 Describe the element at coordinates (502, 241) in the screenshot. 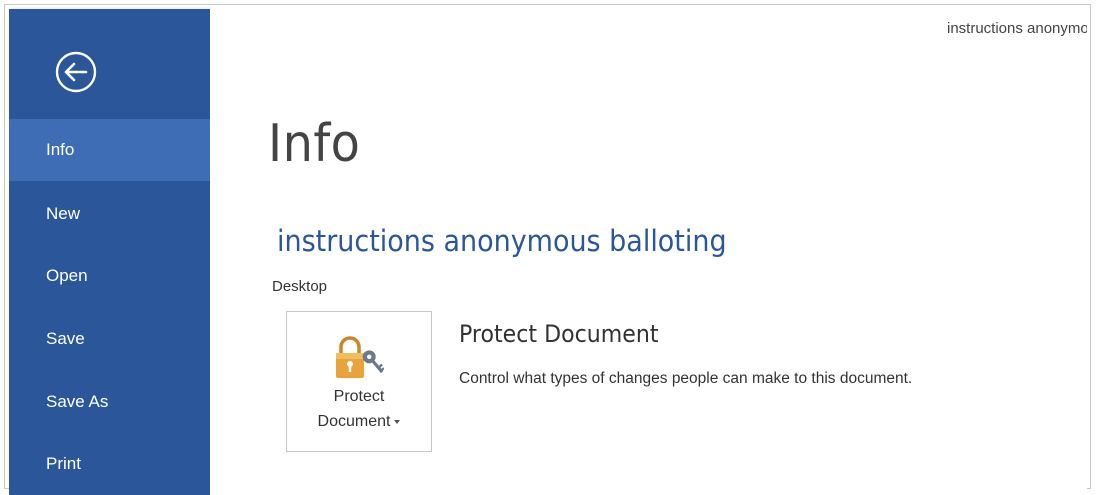

I see `document-name: instructions anonymous balloting` at that location.